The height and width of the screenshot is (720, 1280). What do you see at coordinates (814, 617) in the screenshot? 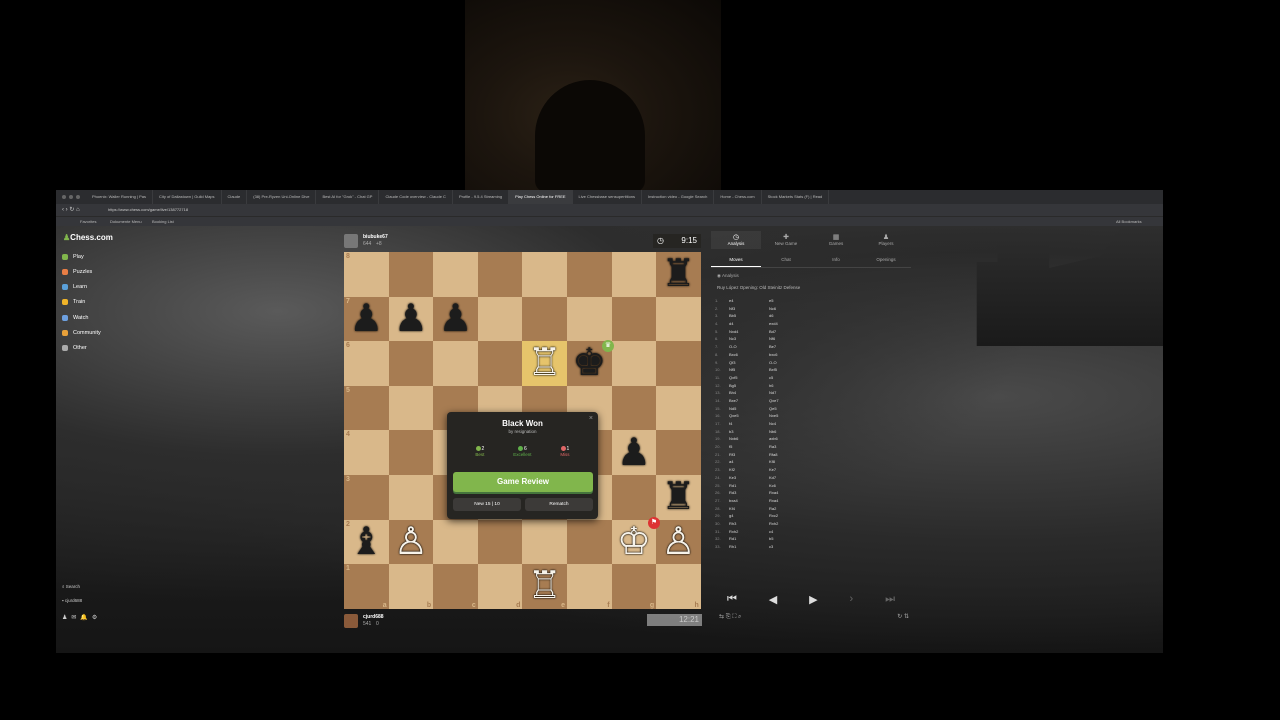
I see `panel-tools: ⇆ ⎘ ⛶ ⌕ ↻ ⇅` at bounding box center [814, 617].